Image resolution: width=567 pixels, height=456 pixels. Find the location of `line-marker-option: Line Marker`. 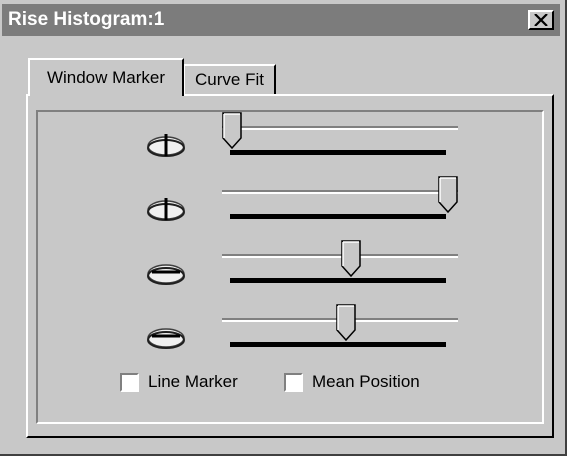

line-marker-option: Line Marker is located at coordinates (179, 382).